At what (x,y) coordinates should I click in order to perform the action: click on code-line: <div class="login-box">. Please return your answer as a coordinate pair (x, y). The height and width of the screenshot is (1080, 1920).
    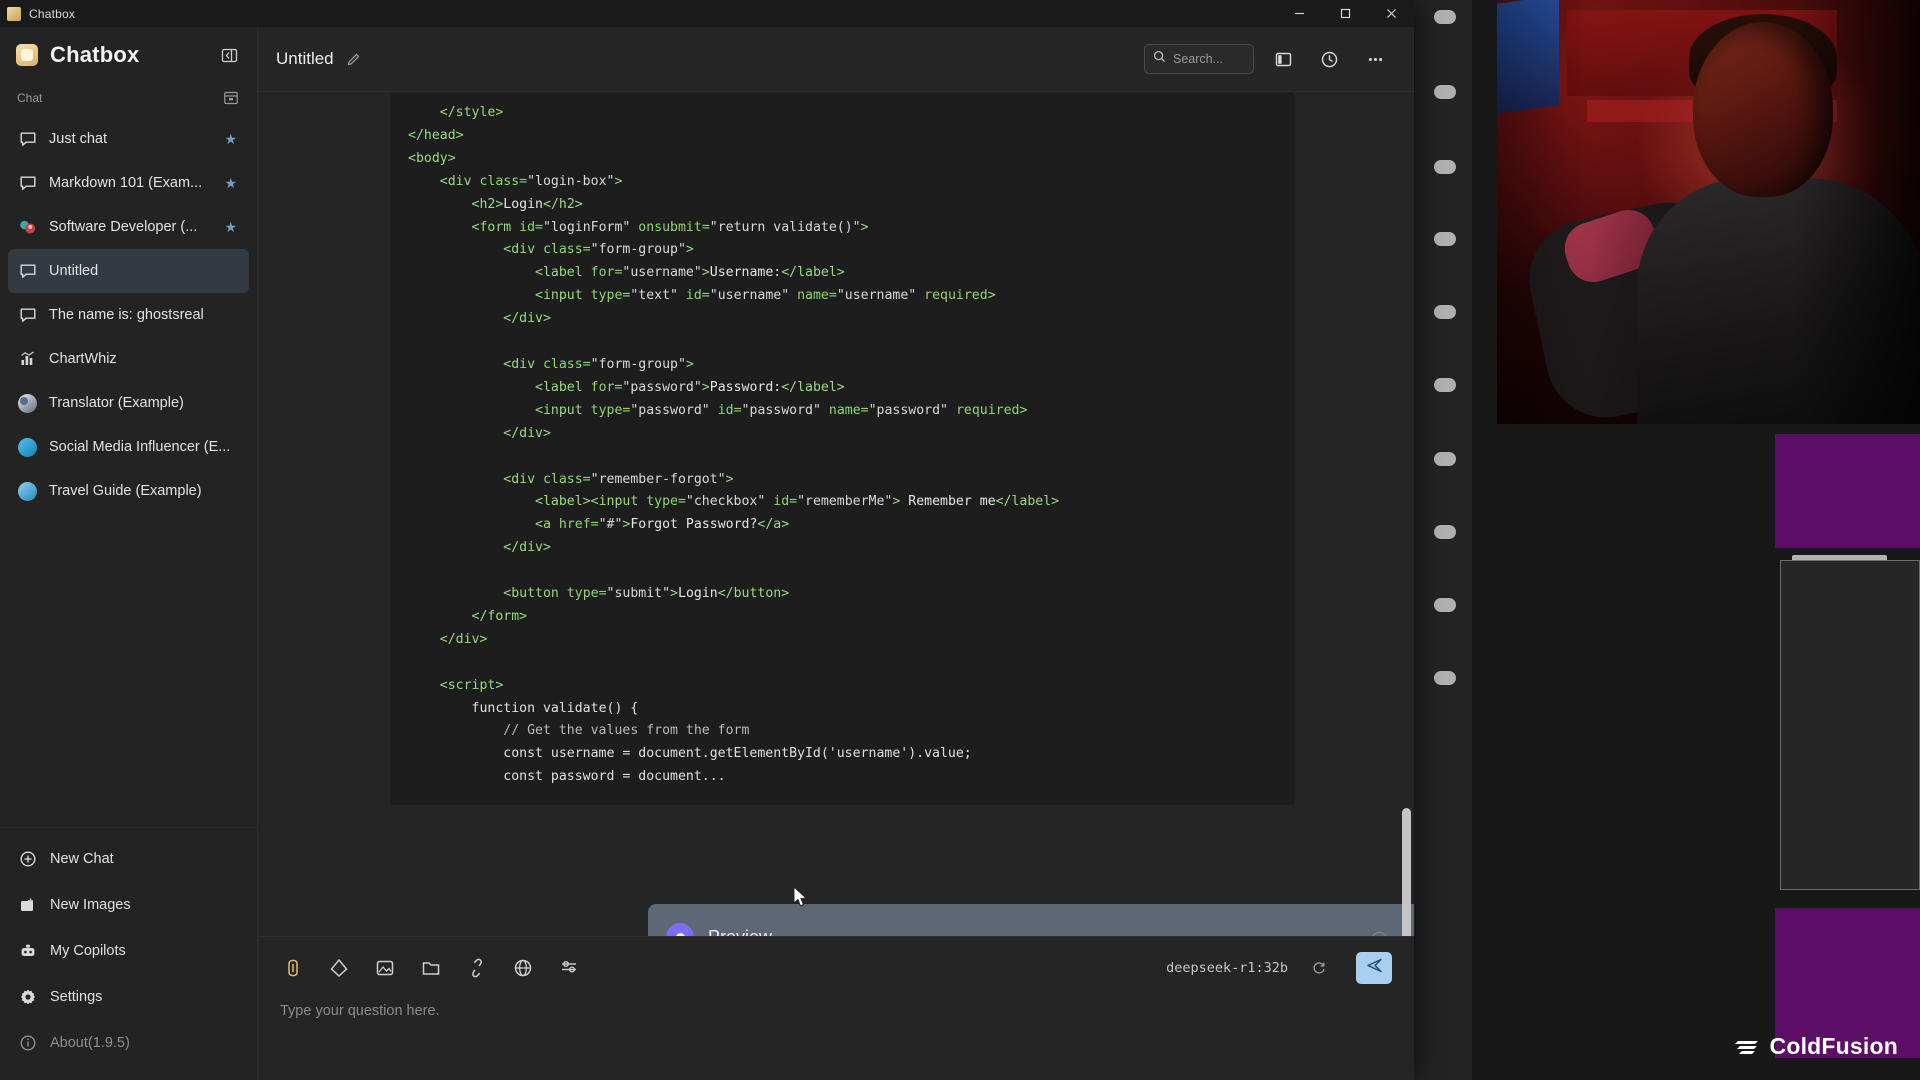
    Looking at the image, I should click on (531, 181).